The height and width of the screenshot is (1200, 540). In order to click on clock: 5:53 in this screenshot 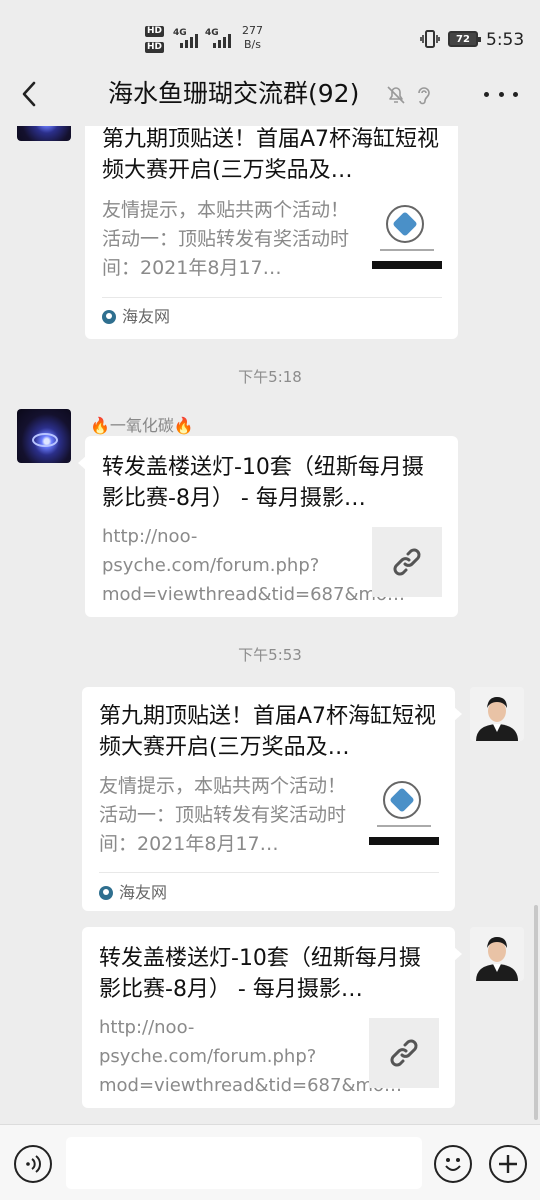, I will do `click(505, 40)`.